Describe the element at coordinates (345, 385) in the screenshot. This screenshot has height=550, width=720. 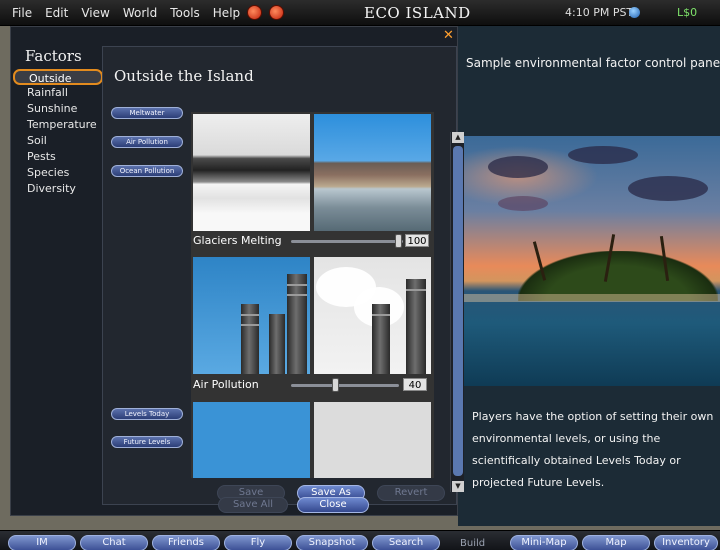
I see `air-slider-track` at that location.